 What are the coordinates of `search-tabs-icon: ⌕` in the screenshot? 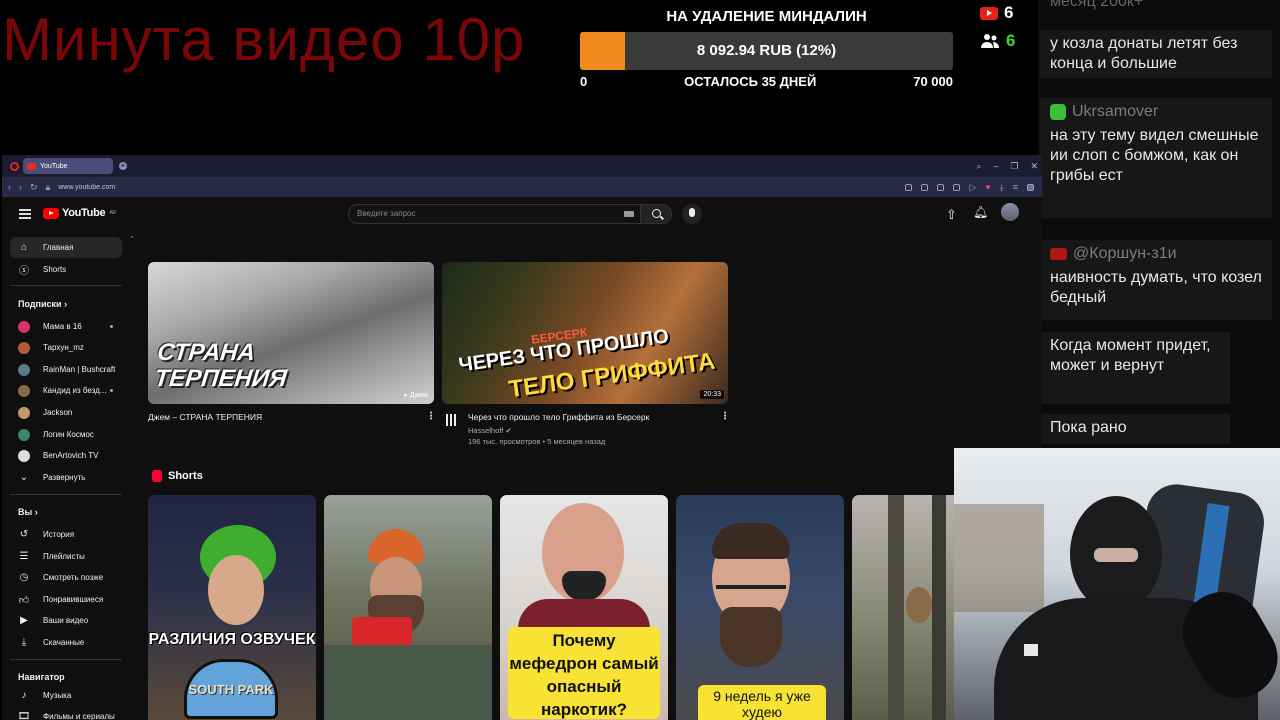 It's located at (978, 166).